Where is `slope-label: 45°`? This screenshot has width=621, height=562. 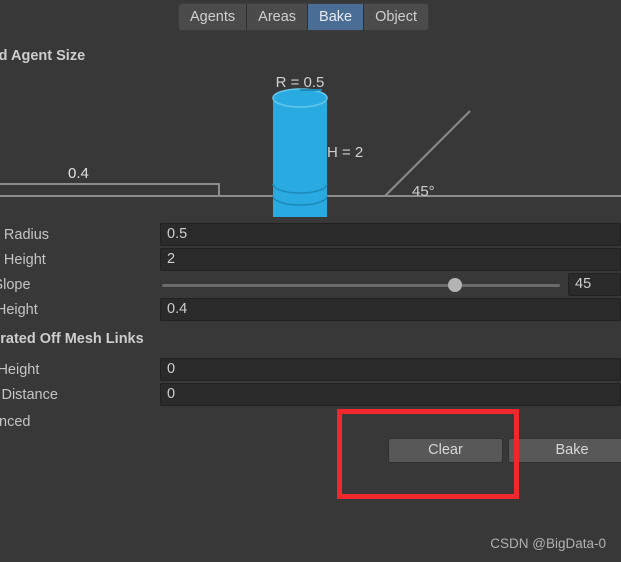
slope-label: 45° is located at coordinates (423, 191).